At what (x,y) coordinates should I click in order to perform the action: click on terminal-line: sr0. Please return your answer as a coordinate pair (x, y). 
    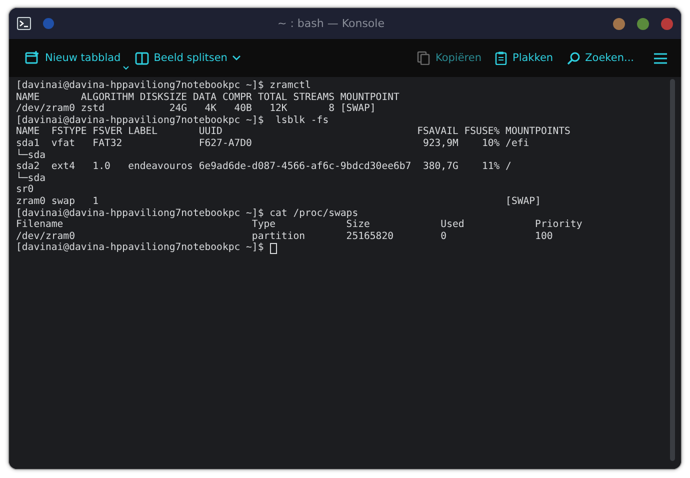
    Looking at the image, I should click on (25, 190).